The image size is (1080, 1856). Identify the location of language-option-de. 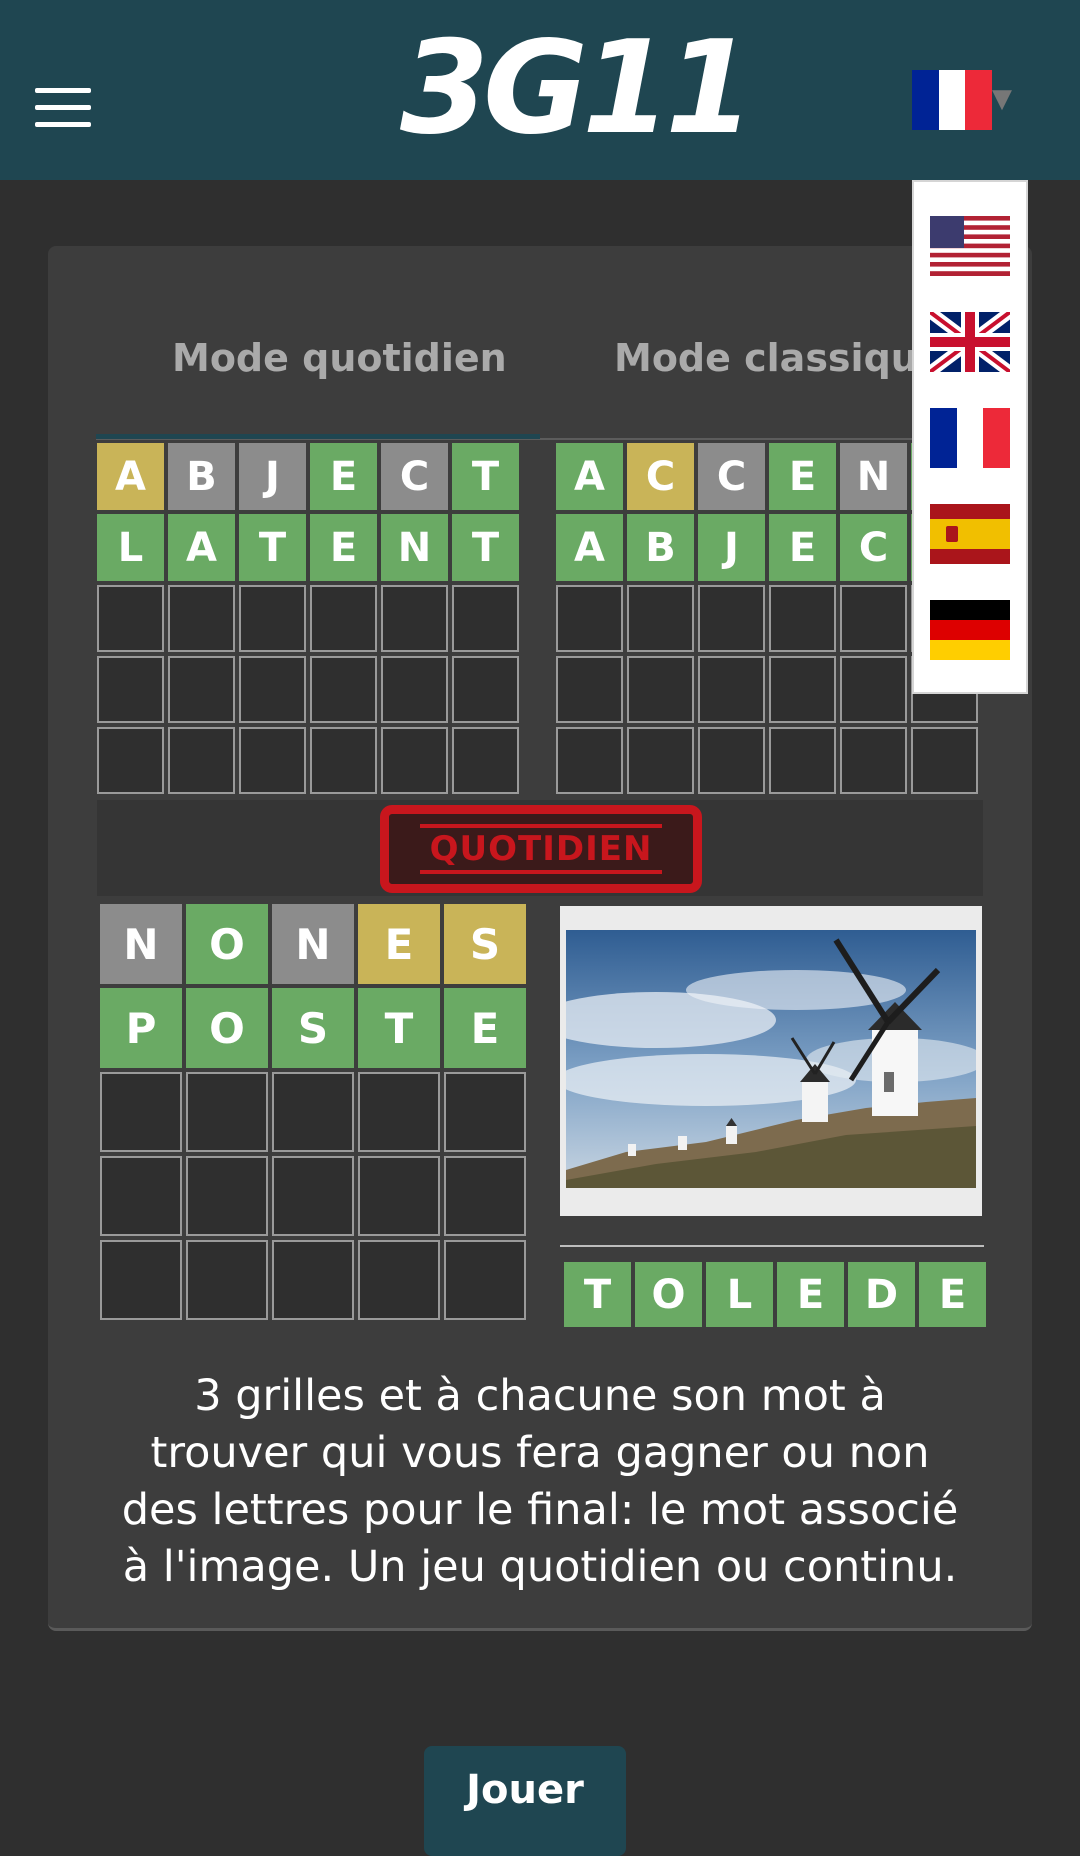
(970, 630).